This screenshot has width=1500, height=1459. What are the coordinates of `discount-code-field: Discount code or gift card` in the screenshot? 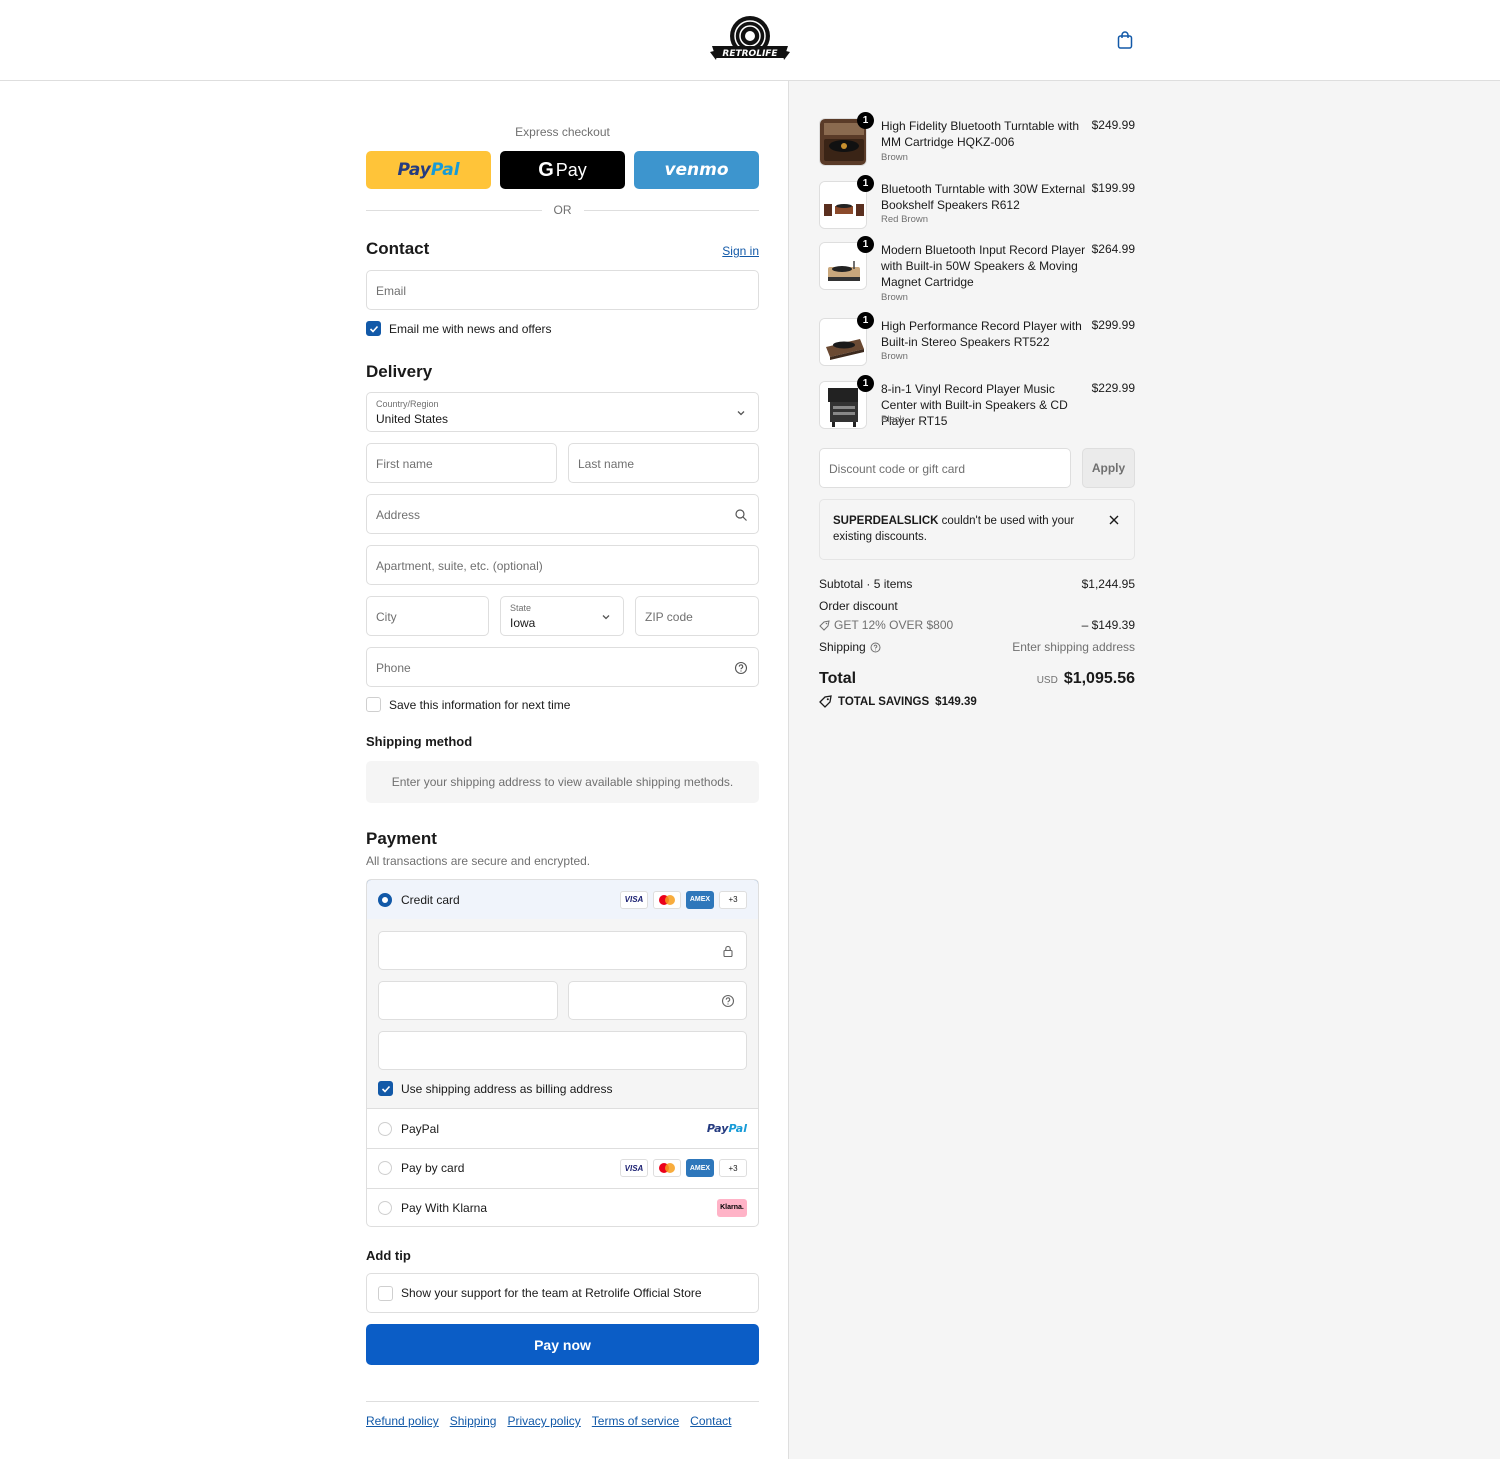 It's located at (945, 468).